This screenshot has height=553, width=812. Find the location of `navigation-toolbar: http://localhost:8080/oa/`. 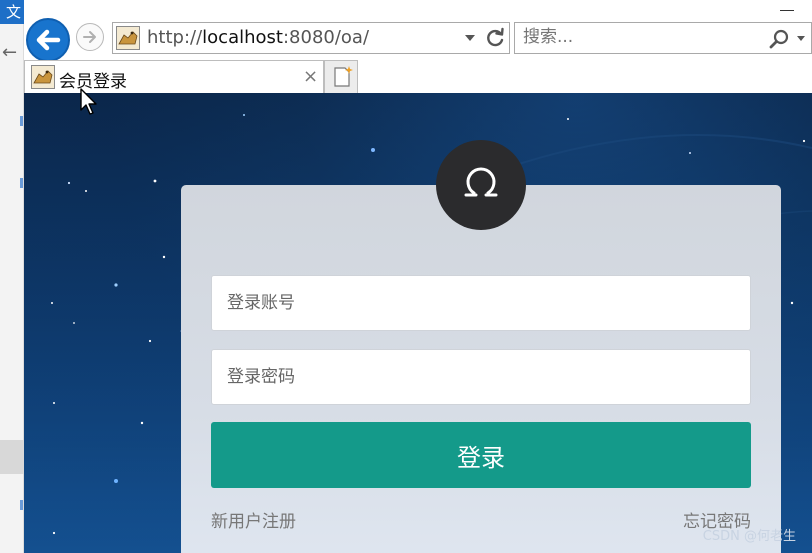

navigation-toolbar: http://localhost:8080/oa/ is located at coordinates (418, 39).